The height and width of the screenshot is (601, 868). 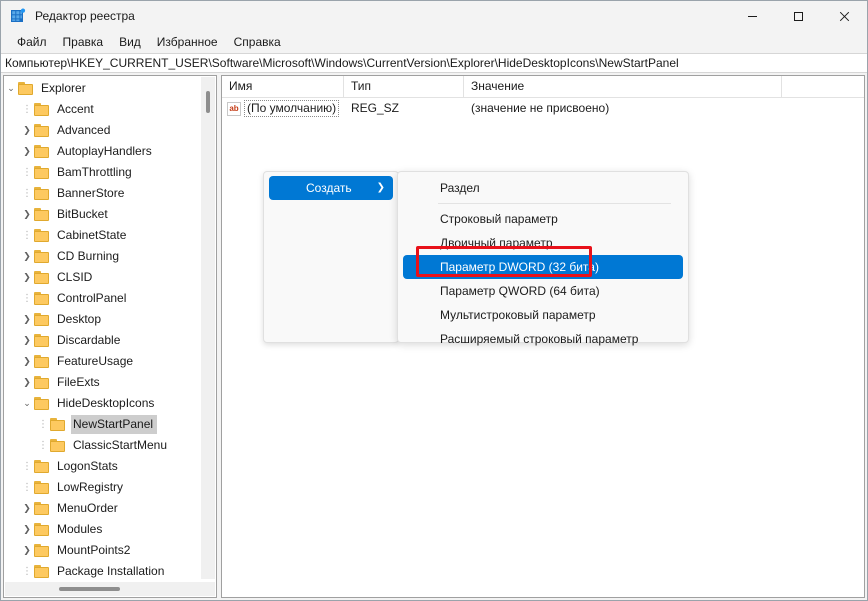 I want to click on tree-vertical-scrollbar, so click(x=208, y=328).